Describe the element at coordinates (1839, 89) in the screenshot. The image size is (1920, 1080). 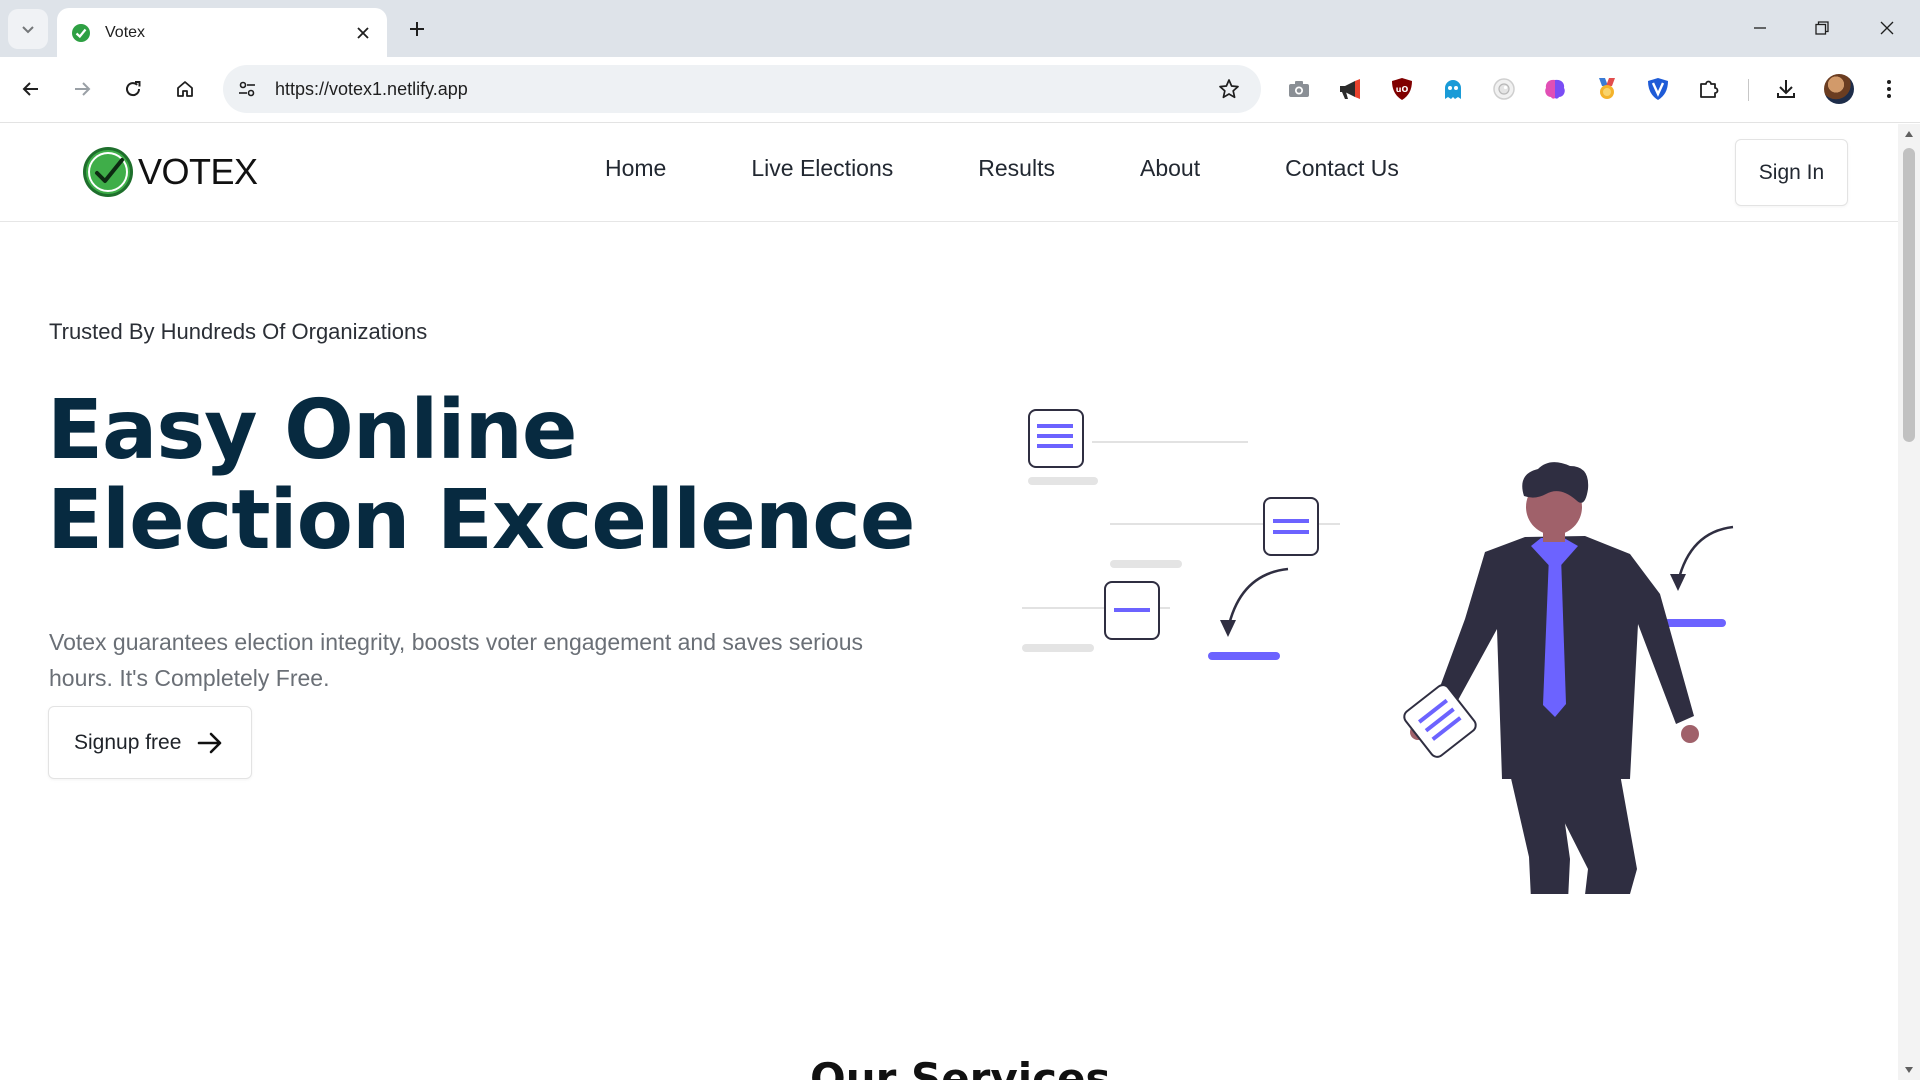
I see `profile-avatar` at that location.